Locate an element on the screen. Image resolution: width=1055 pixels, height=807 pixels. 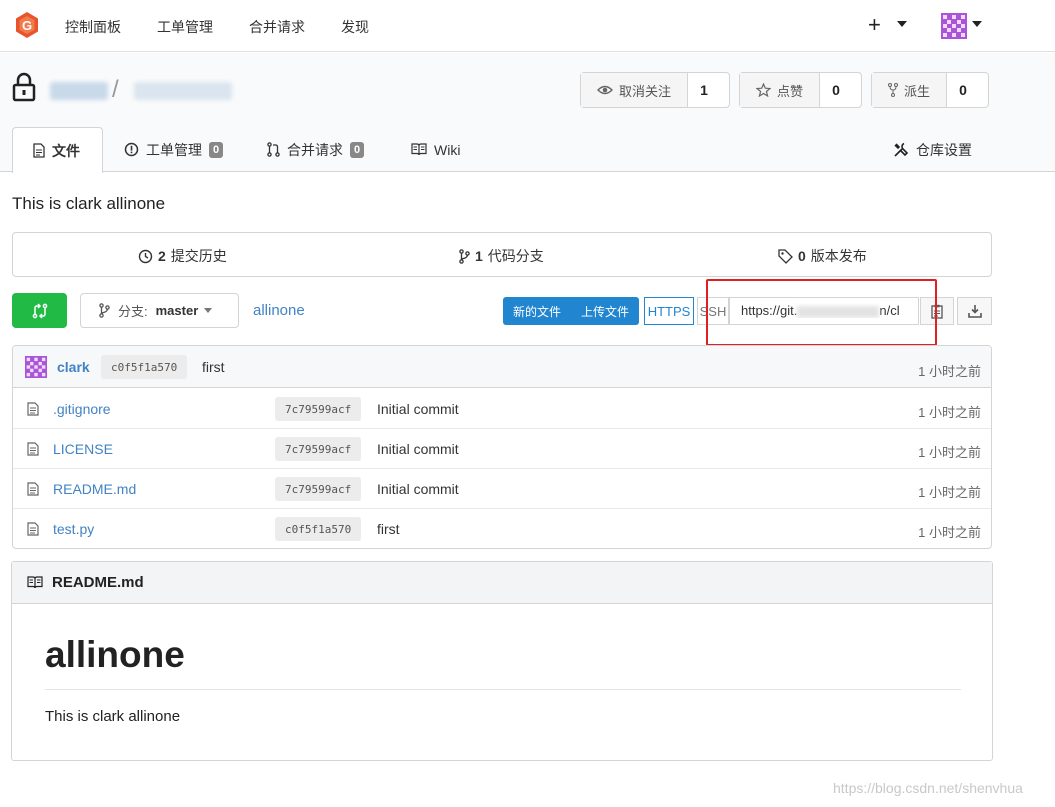
commits-count: 2 is located at coordinates (162, 256).